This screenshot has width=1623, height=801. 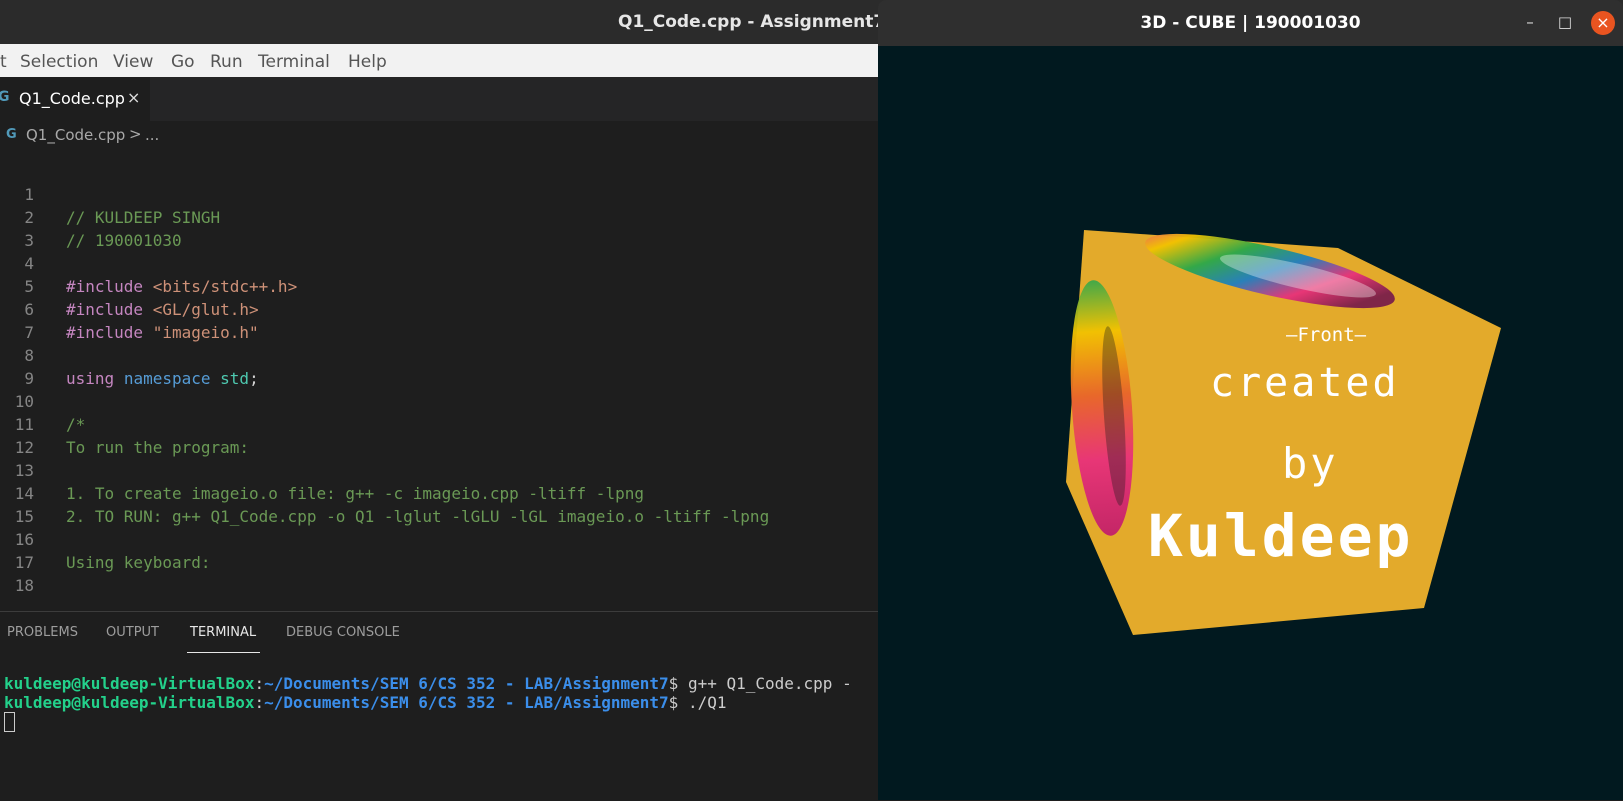 I want to click on code-text: #include "imageio.h", so click(x=162, y=332).